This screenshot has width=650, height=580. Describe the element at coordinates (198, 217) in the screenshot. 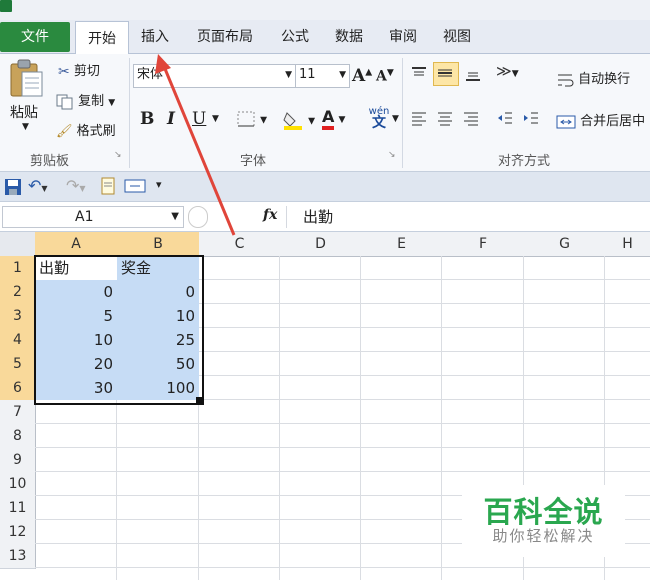

I see `formula-bar-resize-handle` at that location.